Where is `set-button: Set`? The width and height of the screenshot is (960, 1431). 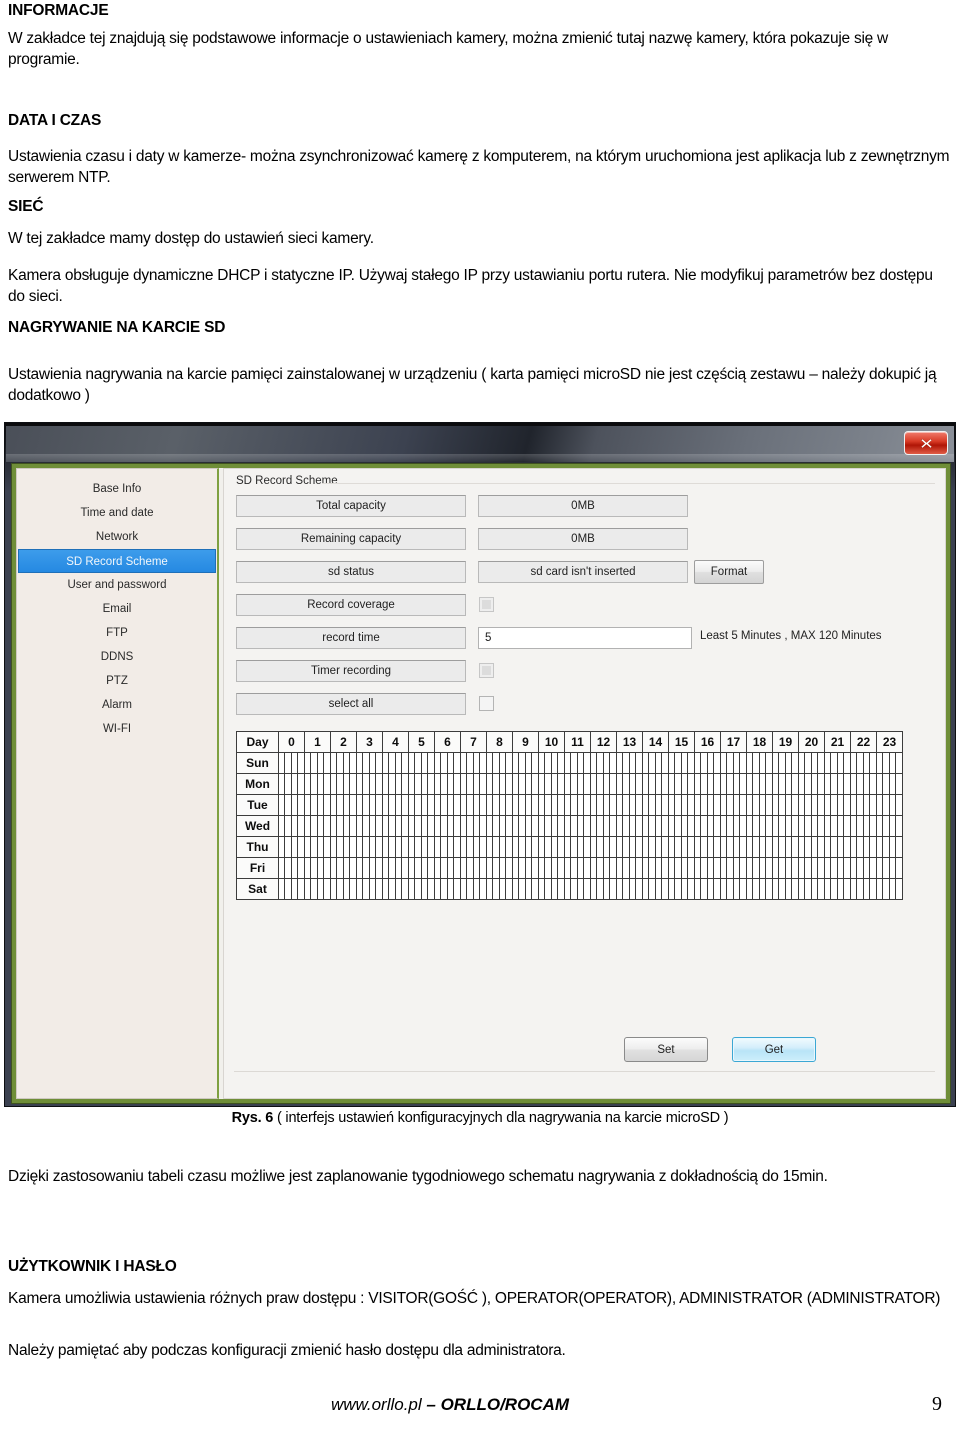
set-button: Set is located at coordinates (666, 1049).